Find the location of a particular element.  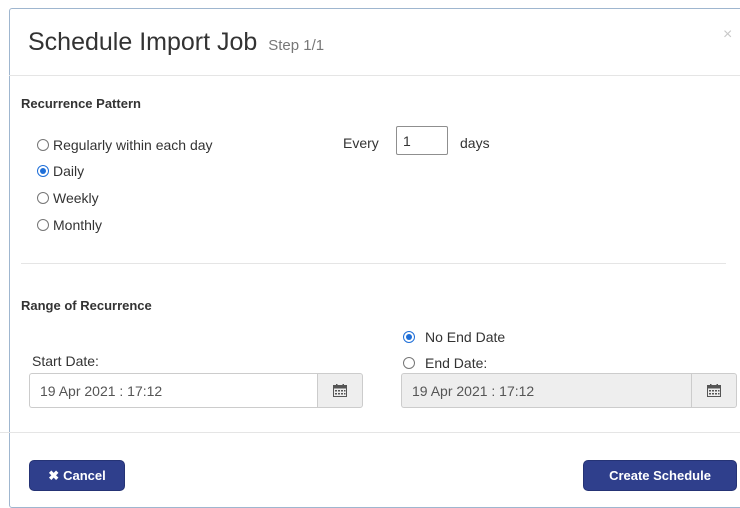

every-days-input is located at coordinates (422, 140).